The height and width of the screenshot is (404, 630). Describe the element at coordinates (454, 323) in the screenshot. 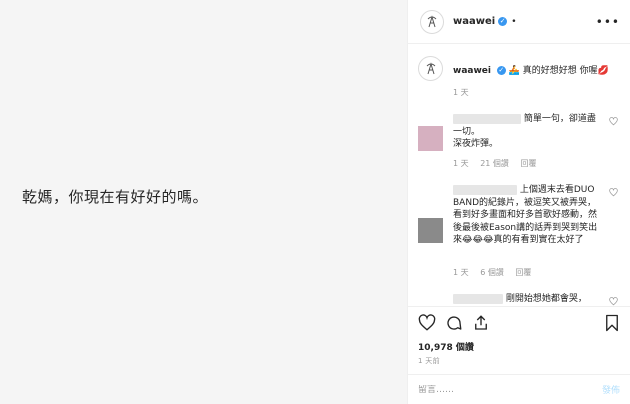

I see `comment-icon` at that location.